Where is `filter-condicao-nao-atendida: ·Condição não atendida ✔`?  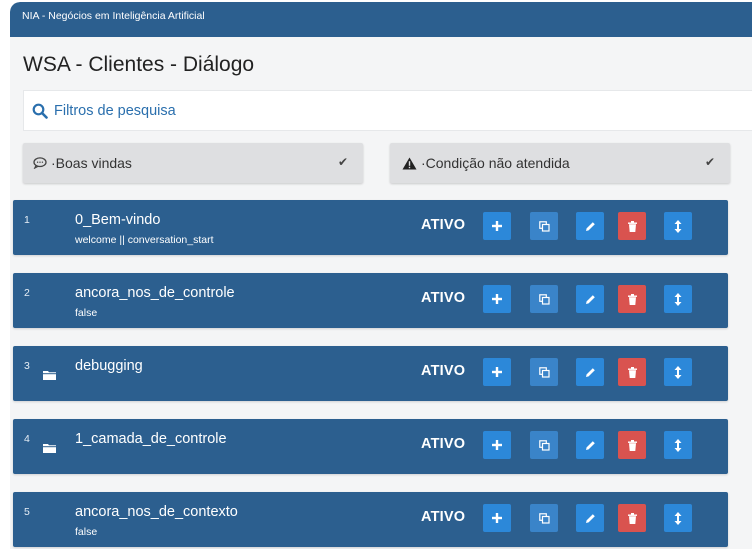
filter-condicao-nao-atendida: ·Condição não atendida ✔ is located at coordinates (560, 163).